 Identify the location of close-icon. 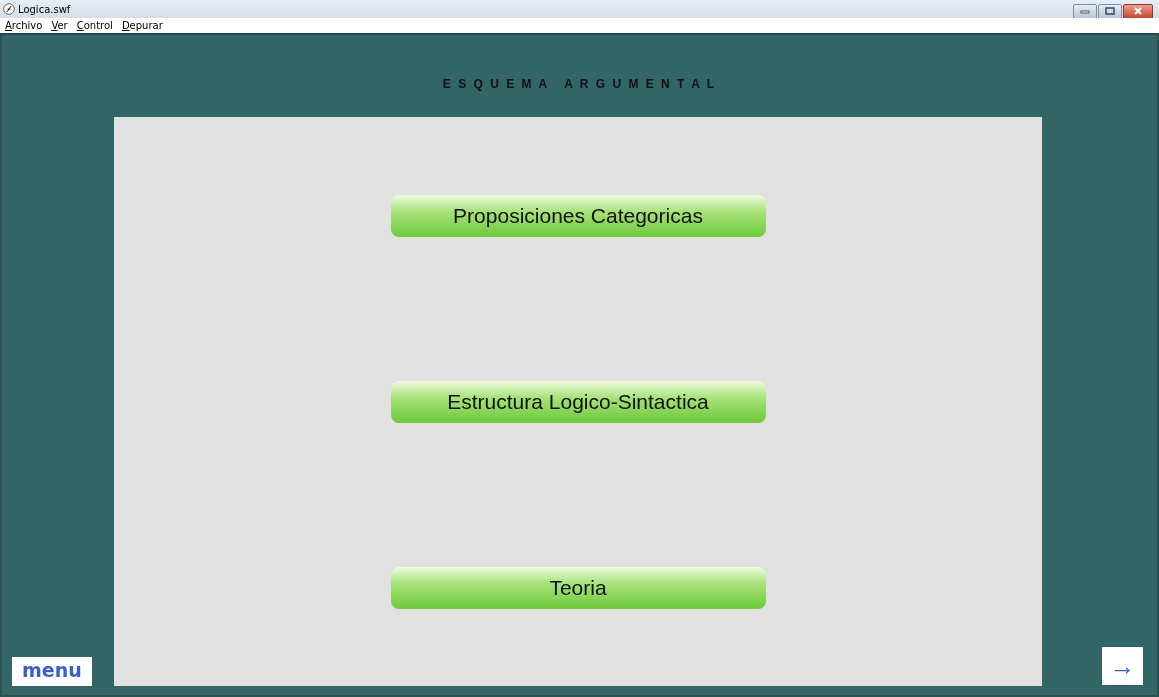
(1138, 11).